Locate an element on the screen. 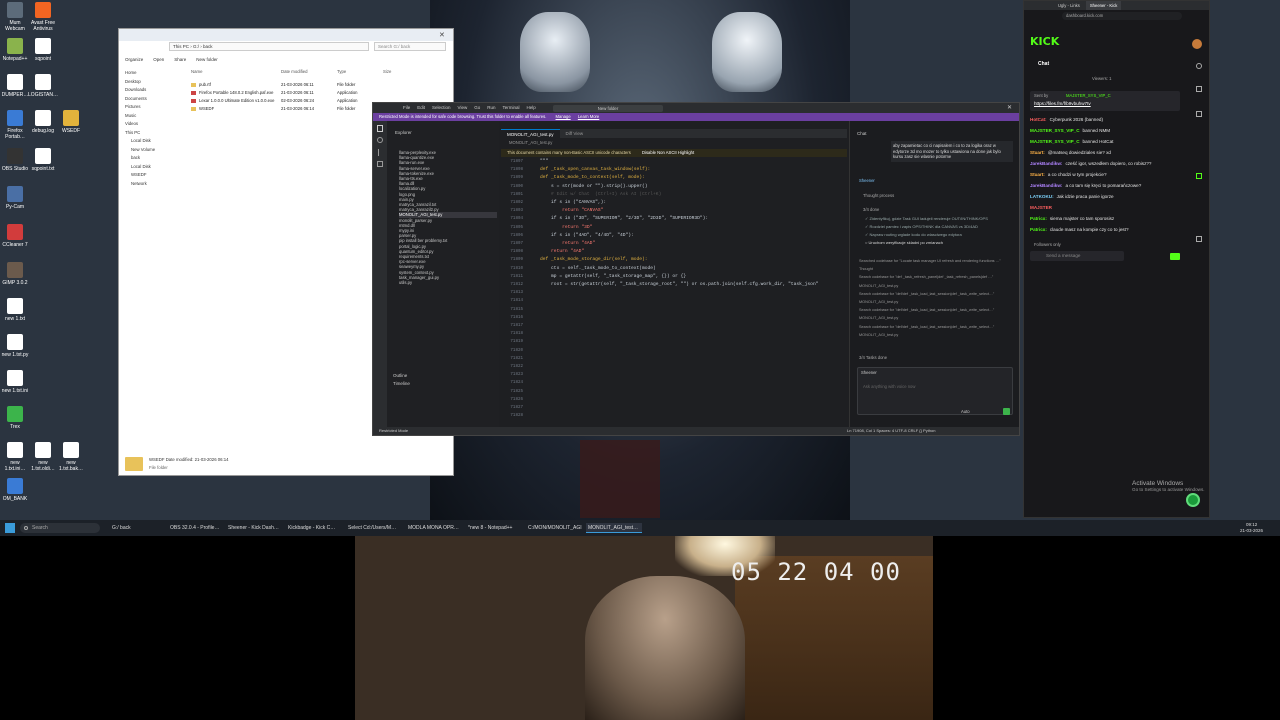 This screenshot has height=720, width=1280. chat-input-box is located at coordinates (935, 391).